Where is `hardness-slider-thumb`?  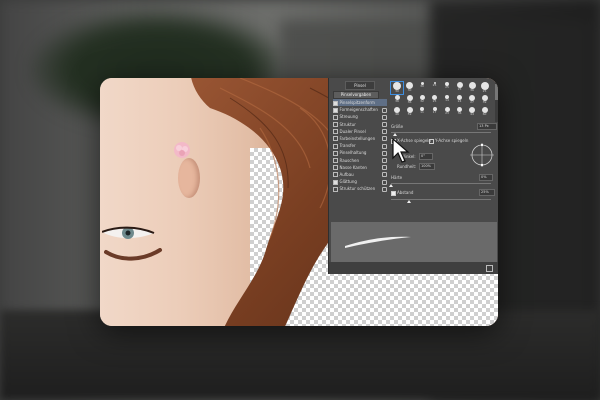 hardness-slider-thumb is located at coordinates (391, 185).